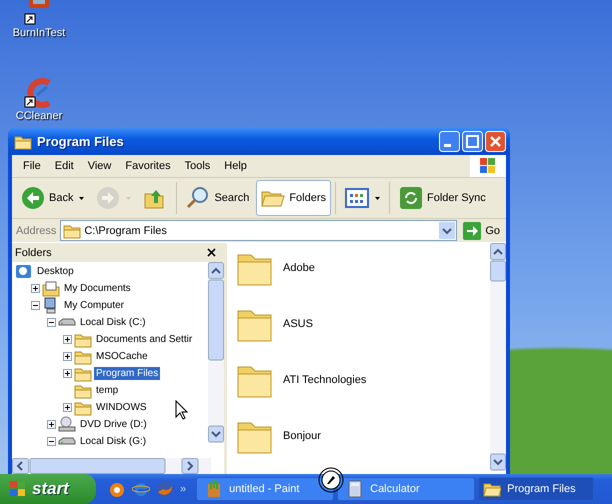 Image resolution: width=612 pixels, height=504 pixels. Describe the element at coordinates (294, 198) in the screenshot. I see `folders-button: Folders` at that location.